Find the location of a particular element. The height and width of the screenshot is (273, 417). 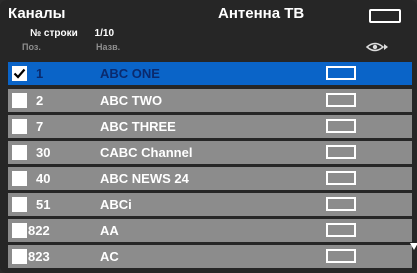

scroll-down-icon is located at coordinates (413, 246).